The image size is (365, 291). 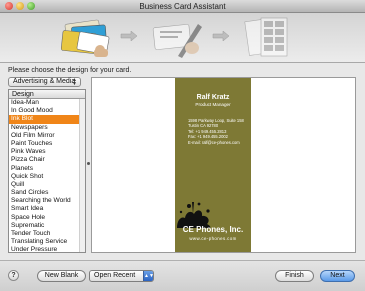 What do you see at coordinates (47, 111) in the screenshot?
I see `design-list-item: In Good Mood` at bounding box center [47, 111].